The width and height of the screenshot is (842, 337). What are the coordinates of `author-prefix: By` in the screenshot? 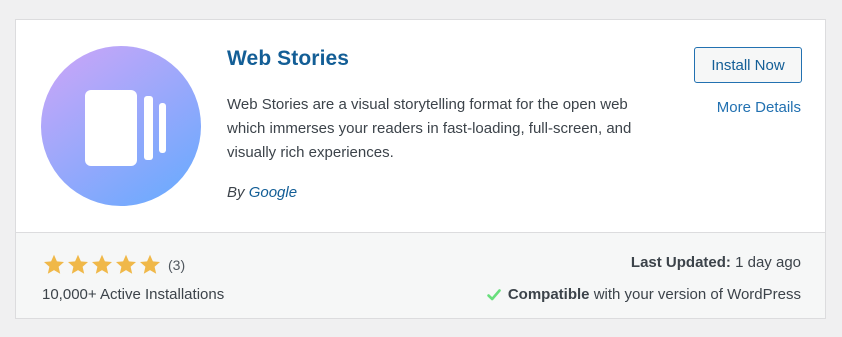 It's located at (236, 192).